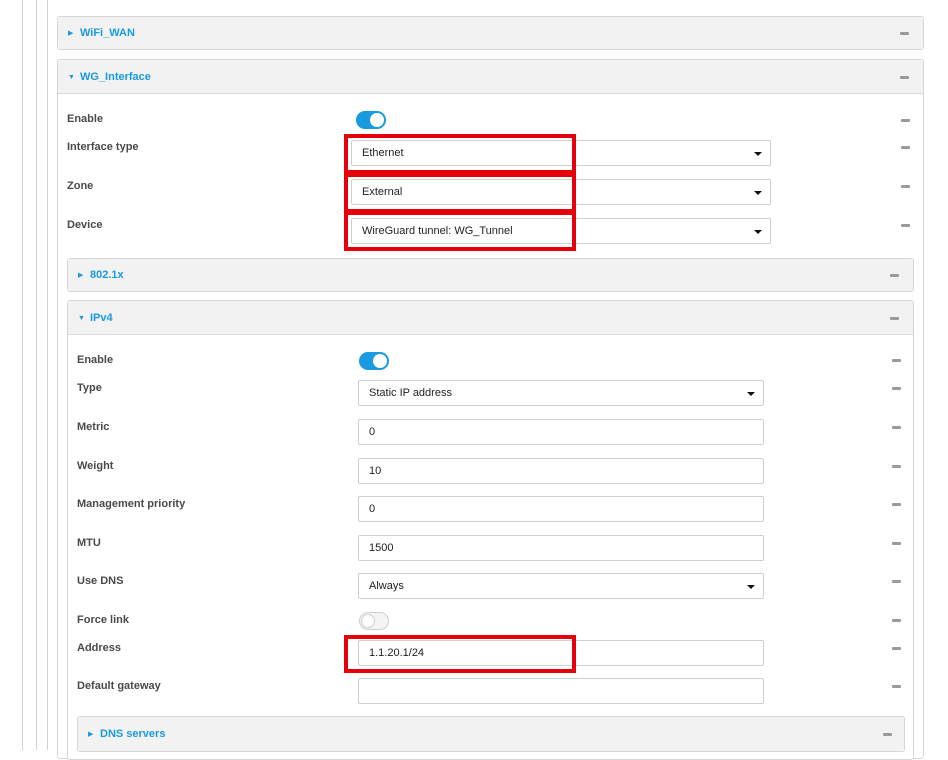 This screenshot has height=760, width=948. What do you see at coordinates (103, 620) in the screenshot?
I see `label-force-link: Force link` at bounding box center [103, 620].